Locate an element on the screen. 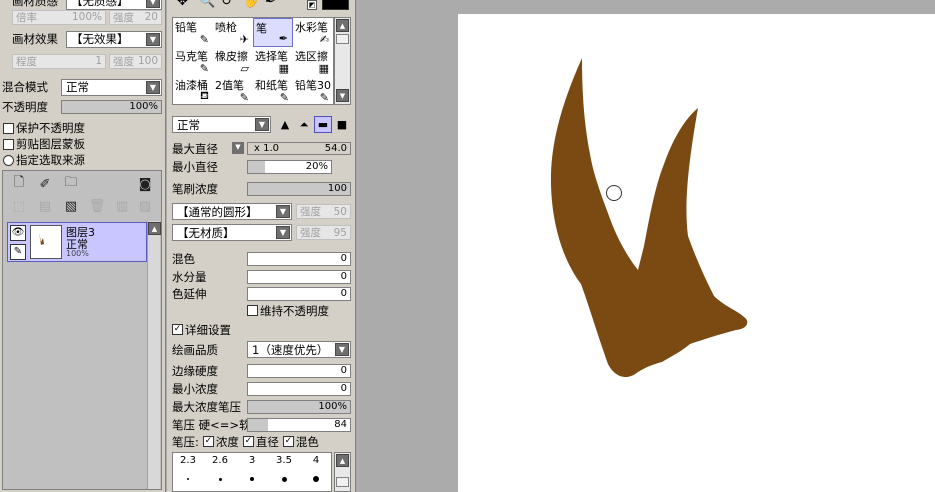 The width and height of the screenshot is (935, 492). brush-mode-dropdown: 正常 ▼ is located at coordinates (221, 124).